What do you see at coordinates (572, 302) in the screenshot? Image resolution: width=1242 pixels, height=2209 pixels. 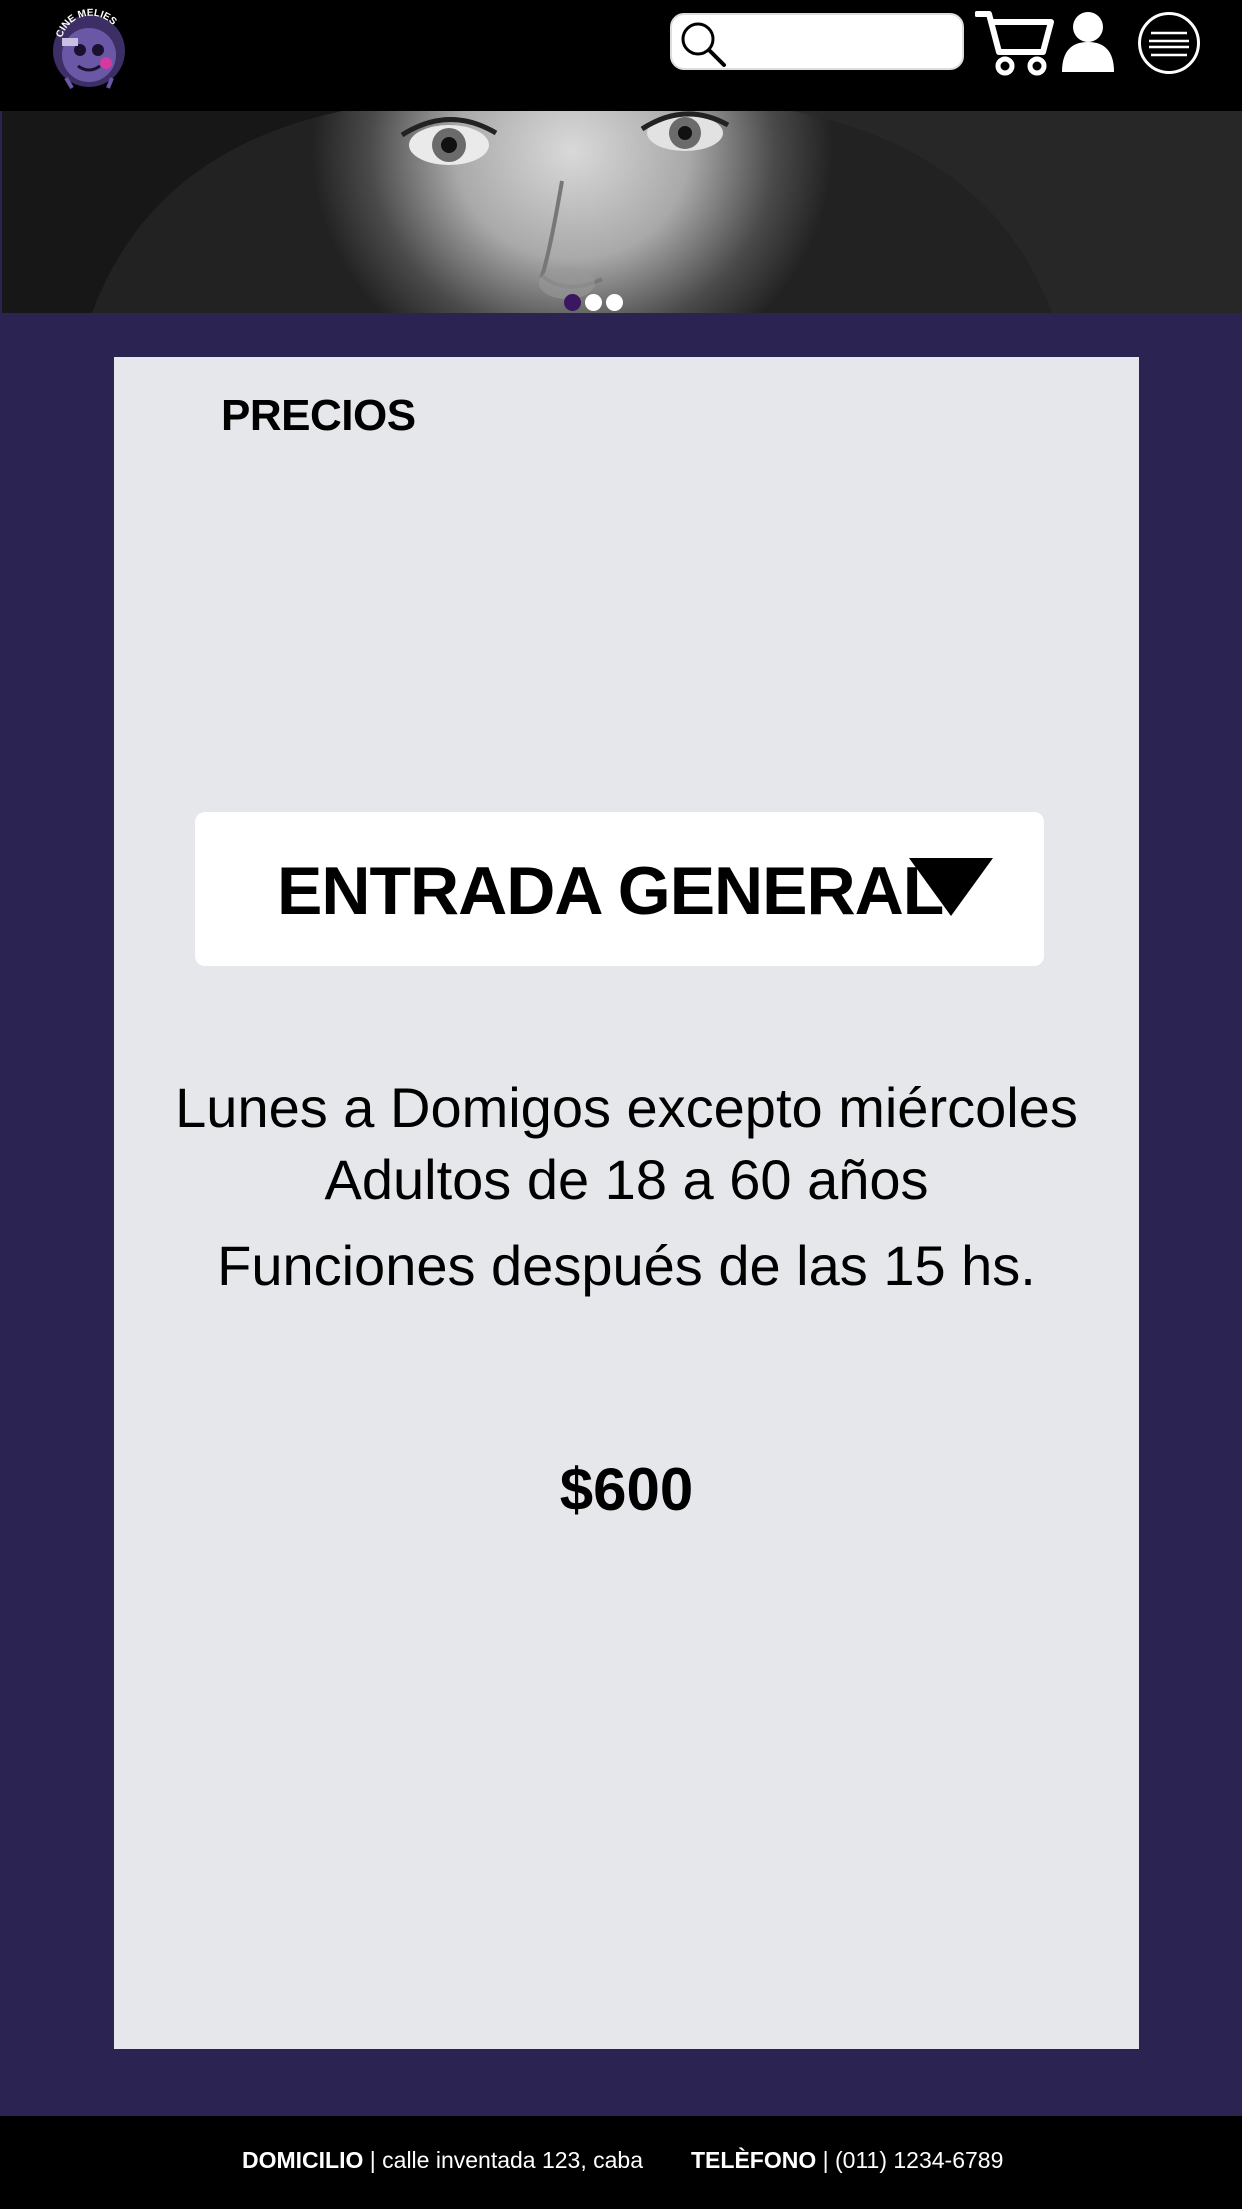 I see `carousel-dot-active` at bounding box center [572, 302].